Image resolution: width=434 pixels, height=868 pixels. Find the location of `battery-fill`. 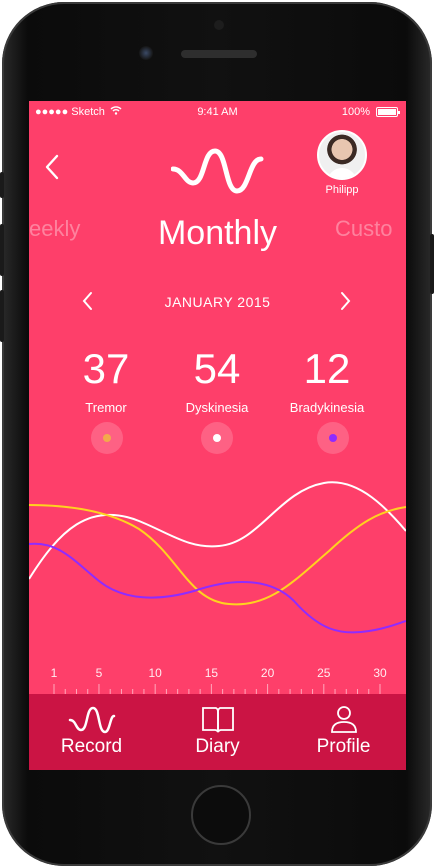

battery-fill is located at coordinates (387, 112).